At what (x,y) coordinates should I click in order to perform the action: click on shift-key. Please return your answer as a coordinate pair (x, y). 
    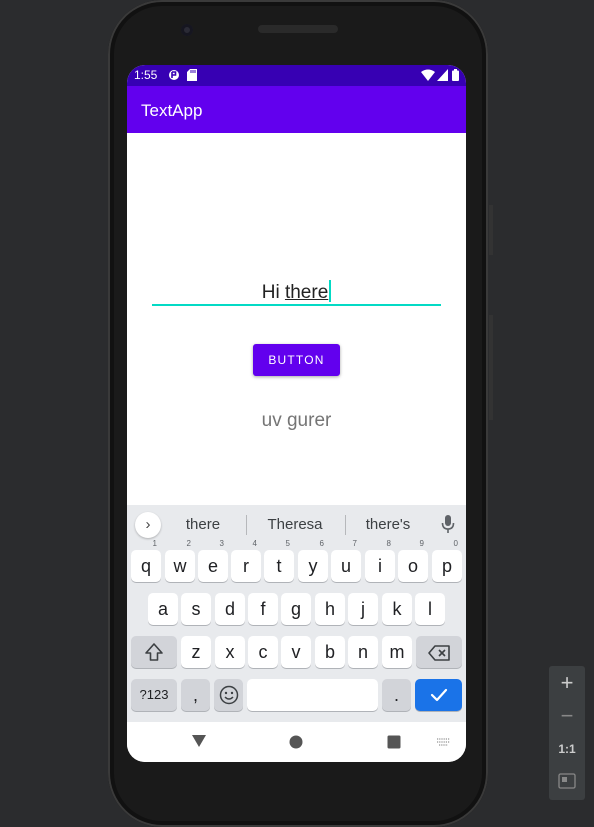
    Looking at the image, I should click on (154, 652).